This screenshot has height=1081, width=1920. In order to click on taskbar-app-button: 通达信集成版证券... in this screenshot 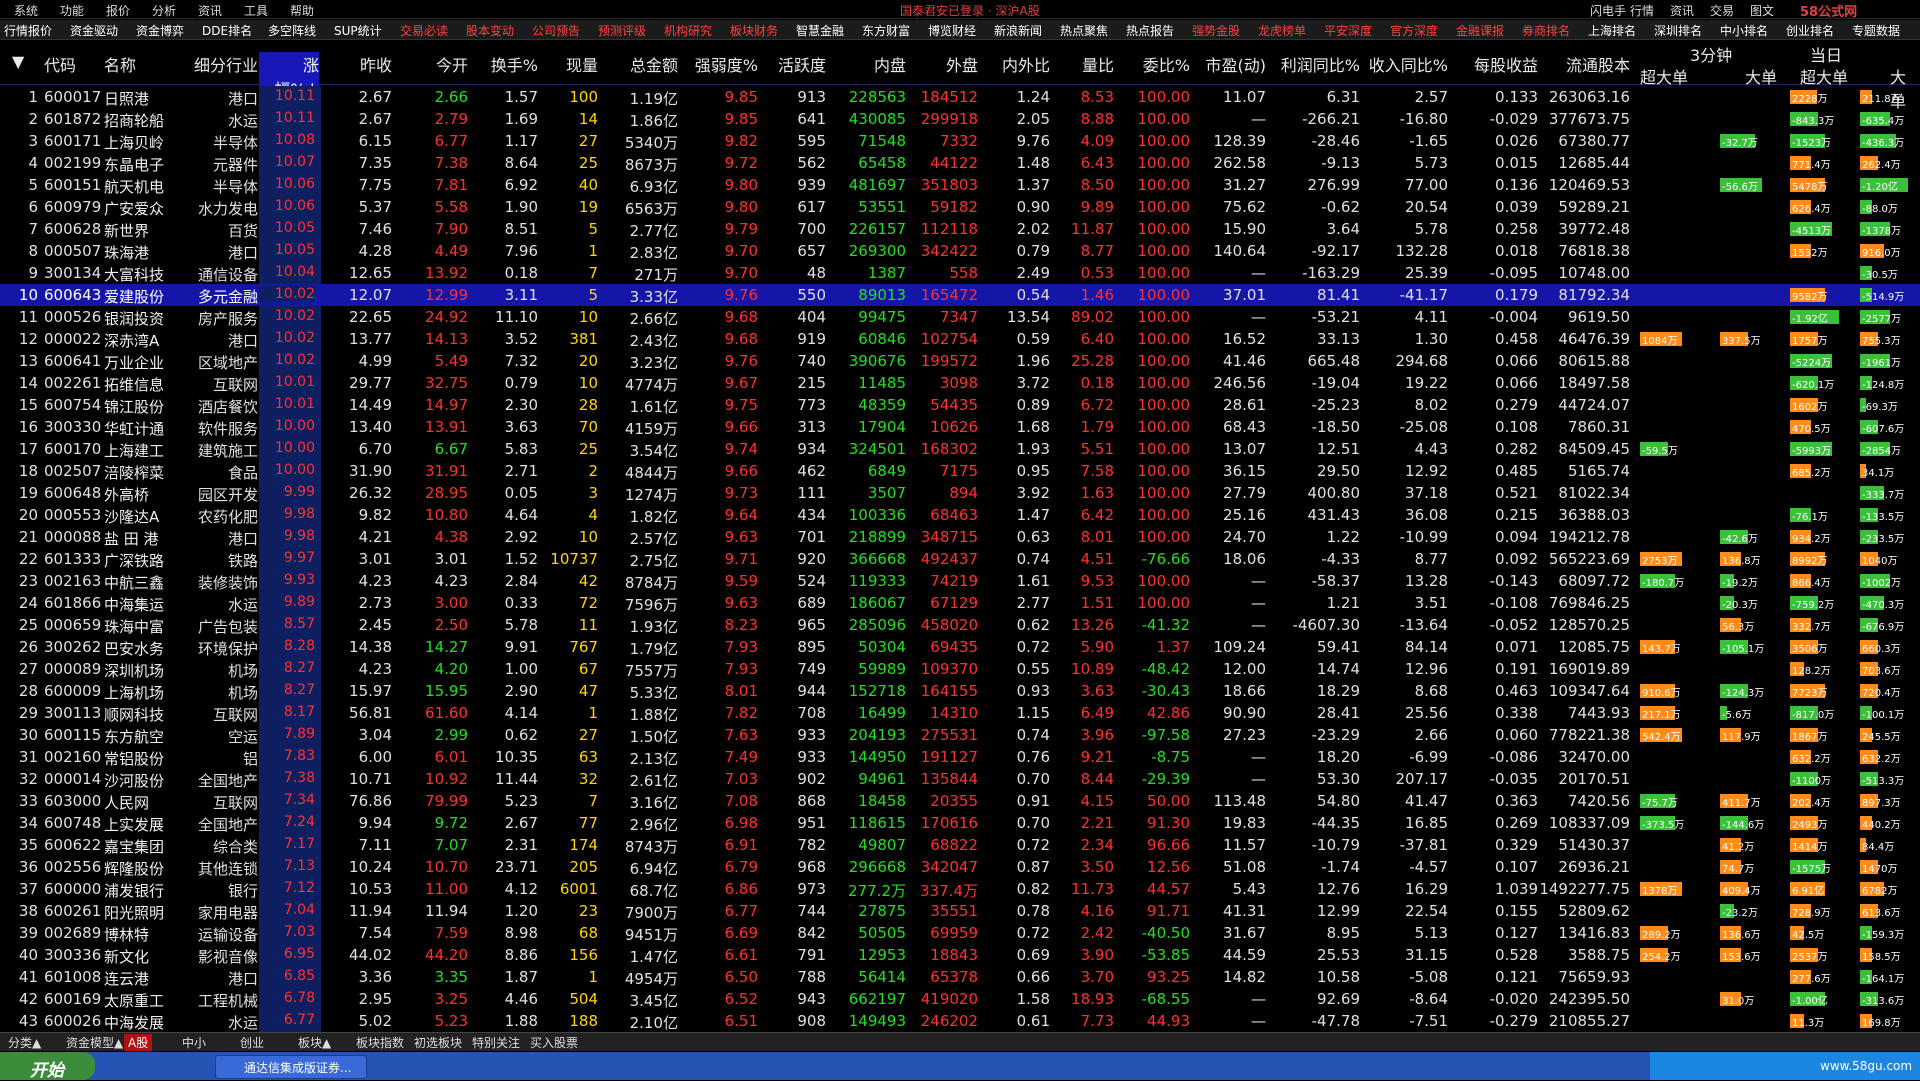, I will do `click(291, 1067)`.